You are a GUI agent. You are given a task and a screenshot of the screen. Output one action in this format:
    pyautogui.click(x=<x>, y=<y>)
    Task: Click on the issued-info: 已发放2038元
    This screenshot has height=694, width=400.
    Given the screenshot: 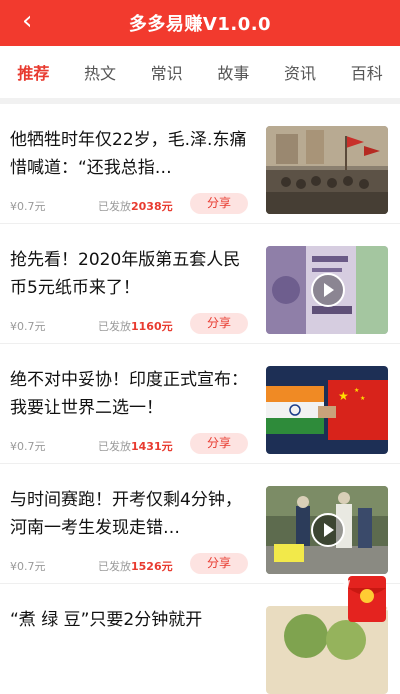 What is the action you would take?
    pyautogui.click(x=135, y=206)
    